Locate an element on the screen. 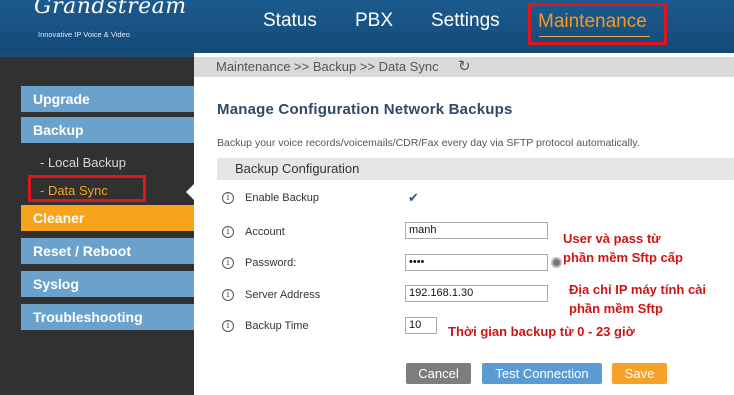  account-input: manh is located at coordinates (476, 230).